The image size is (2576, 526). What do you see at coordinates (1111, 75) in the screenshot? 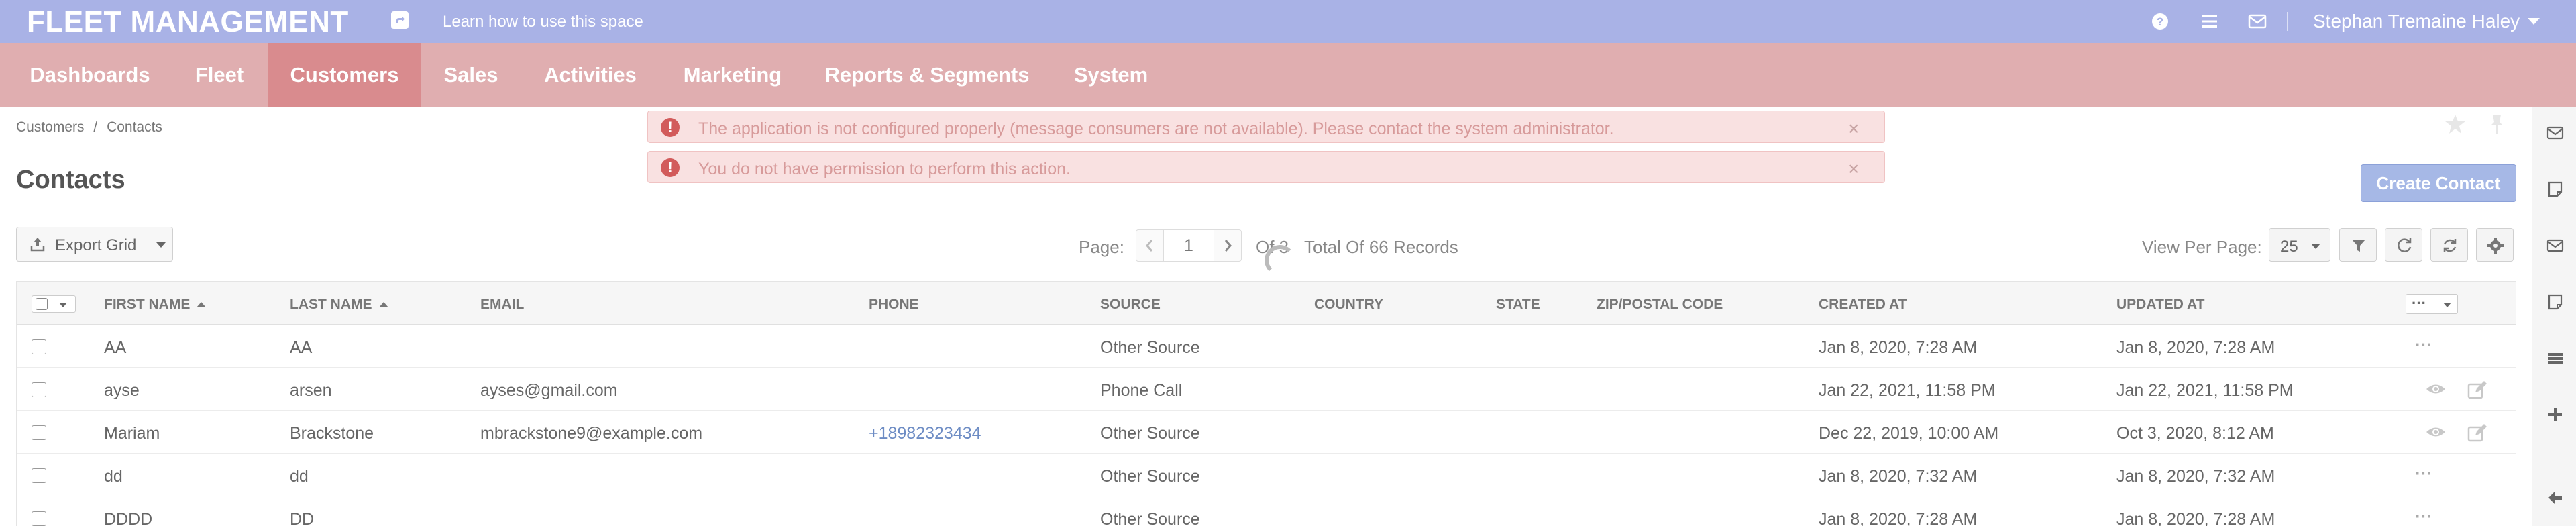
I see `nav-system: System` at bounding box center [1111, 75].